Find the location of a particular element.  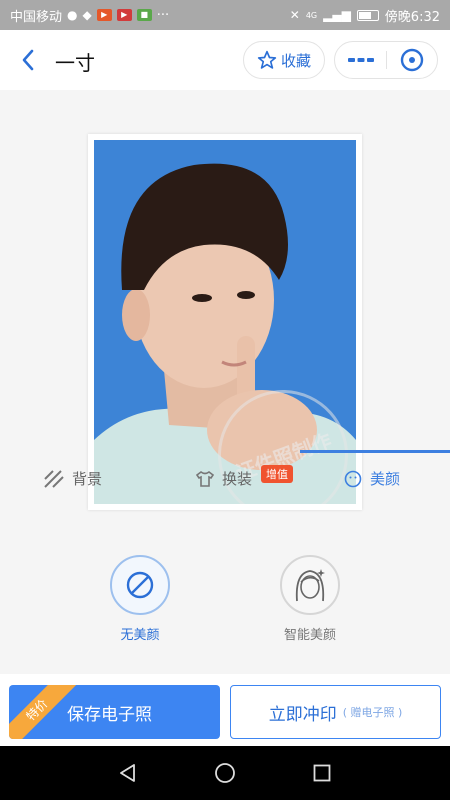

option-no-beauty-label: 无美颜 is located at coordinates (140, 635).